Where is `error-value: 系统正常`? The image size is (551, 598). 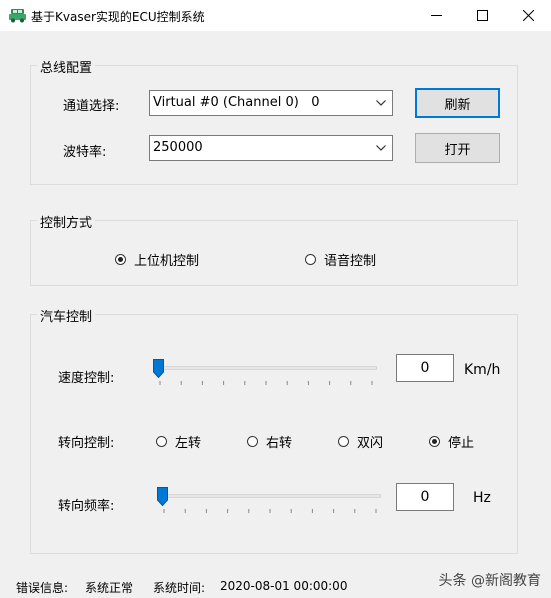 error-value: 系统正常 is located at coordinates (109, 588).